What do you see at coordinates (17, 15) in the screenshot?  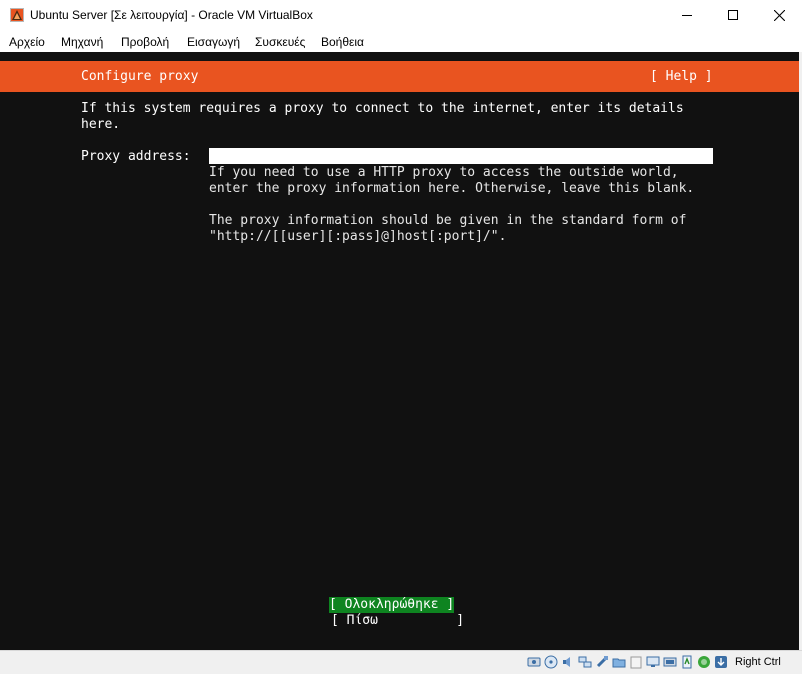 I see `virtualbox-app-icon` at bounding box center [17, 15].